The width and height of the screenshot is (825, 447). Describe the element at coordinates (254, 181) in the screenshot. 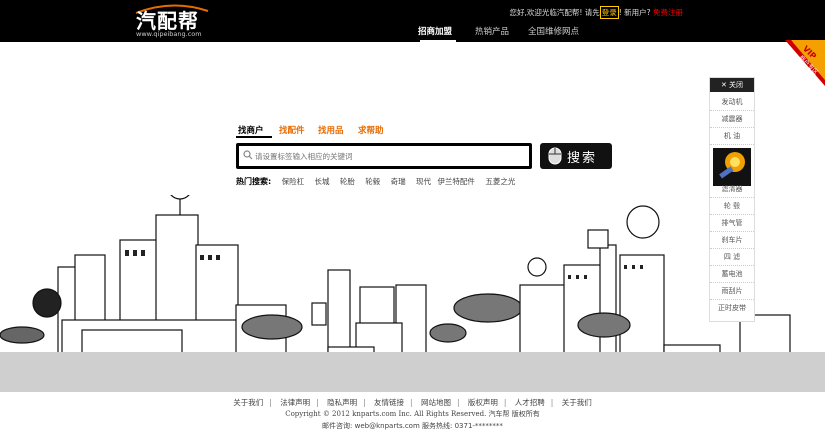

I see `hot-search-label: 热门搜索:` at that location.